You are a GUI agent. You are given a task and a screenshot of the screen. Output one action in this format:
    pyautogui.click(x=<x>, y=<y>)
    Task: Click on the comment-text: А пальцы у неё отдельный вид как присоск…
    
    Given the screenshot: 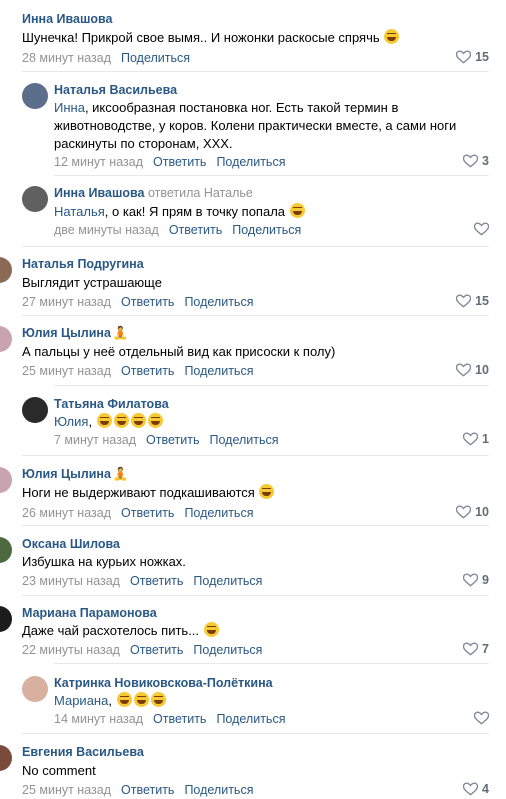 What is the action you would take?
    pyautogui.click(x=252, y=352)
    